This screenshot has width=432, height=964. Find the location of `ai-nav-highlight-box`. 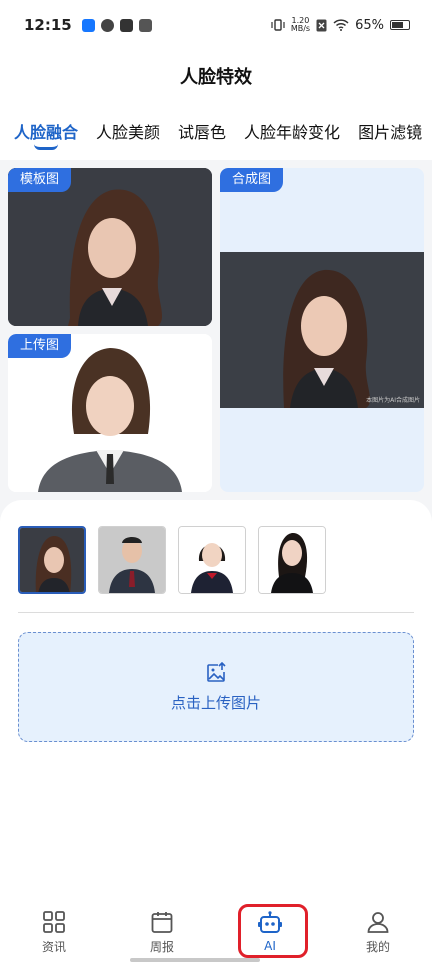

ai-nav-highlight-box is located at coordinates (273, 931).